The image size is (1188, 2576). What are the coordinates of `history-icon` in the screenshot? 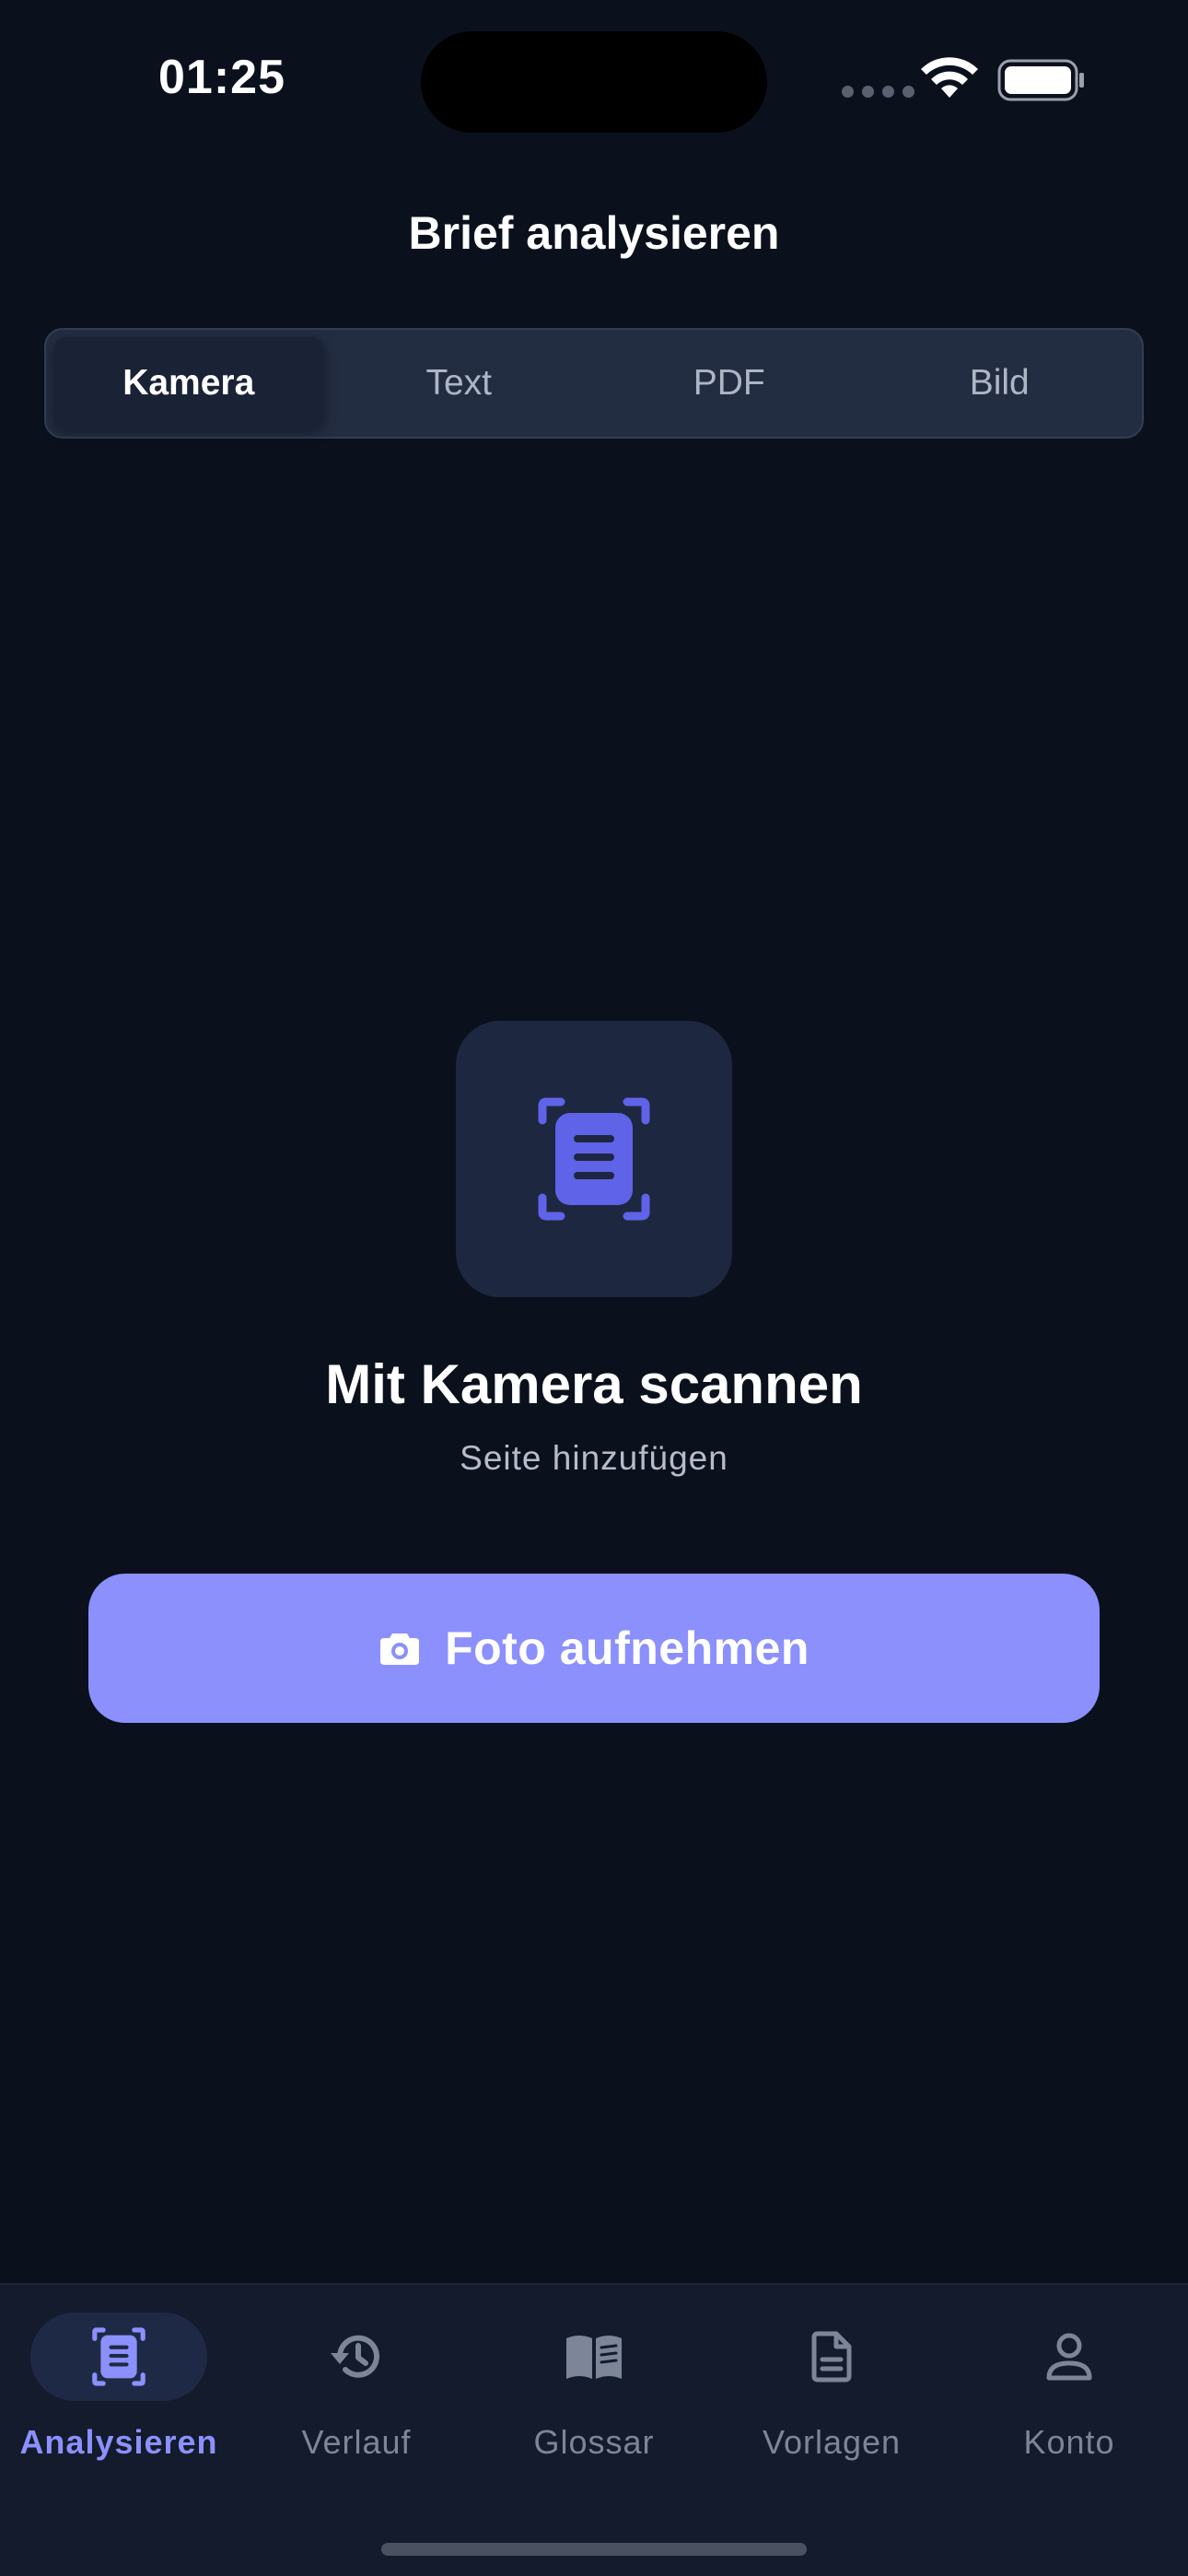 It's located at (355, 2356).